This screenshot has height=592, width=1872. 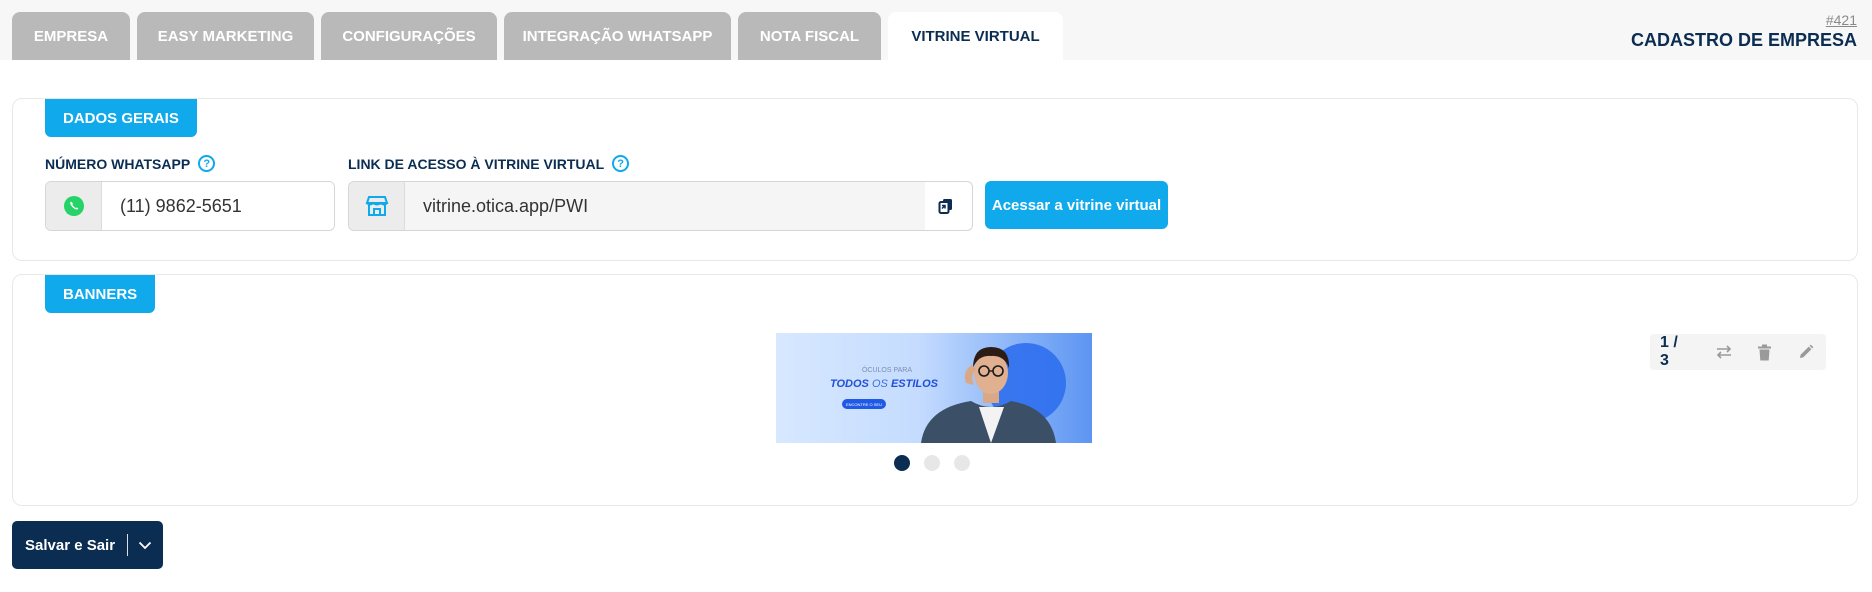 I want to click on banner-counter: 1 / 3, so click(x=1669, y=351).